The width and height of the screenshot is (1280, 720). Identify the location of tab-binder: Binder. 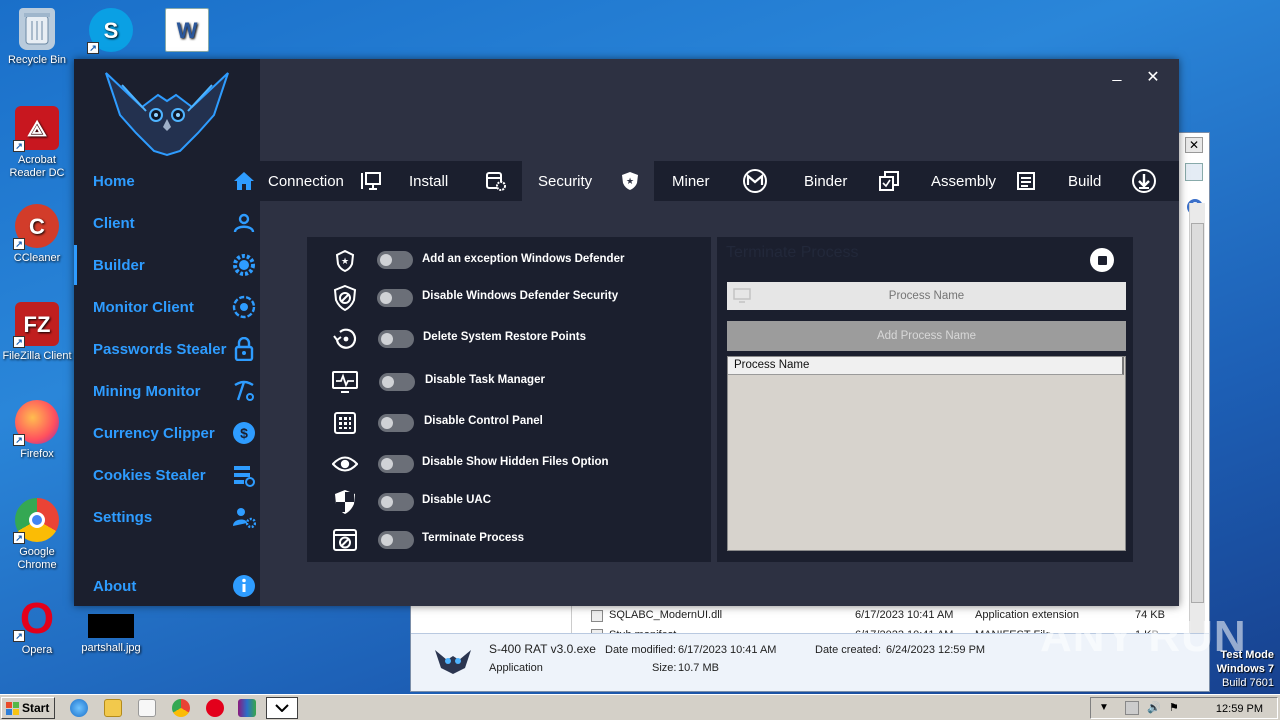
(845, 181).